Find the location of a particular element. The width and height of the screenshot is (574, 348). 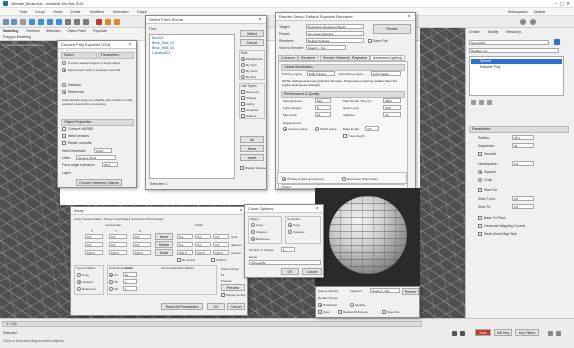

snap-icon is located at coordinates (68, 22).